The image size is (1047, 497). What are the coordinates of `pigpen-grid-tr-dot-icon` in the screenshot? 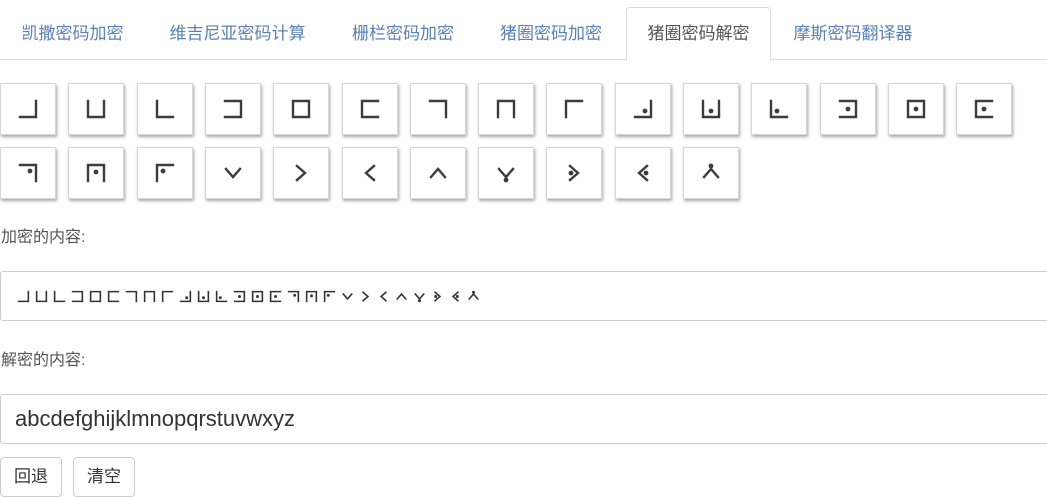 It's located at (28, 173).